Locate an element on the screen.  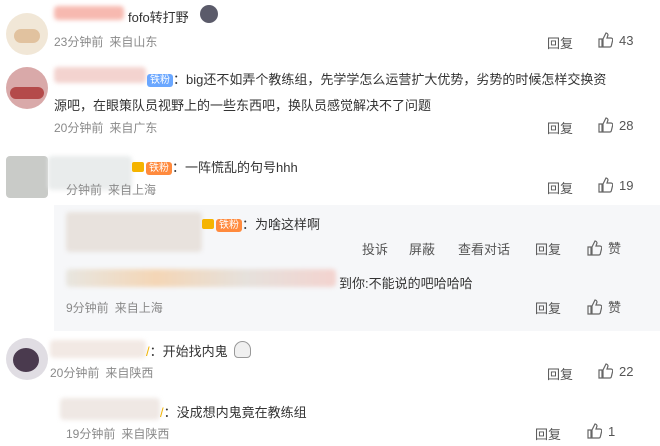
block-button: 屏蔽 is located at coordinates (422, 248).